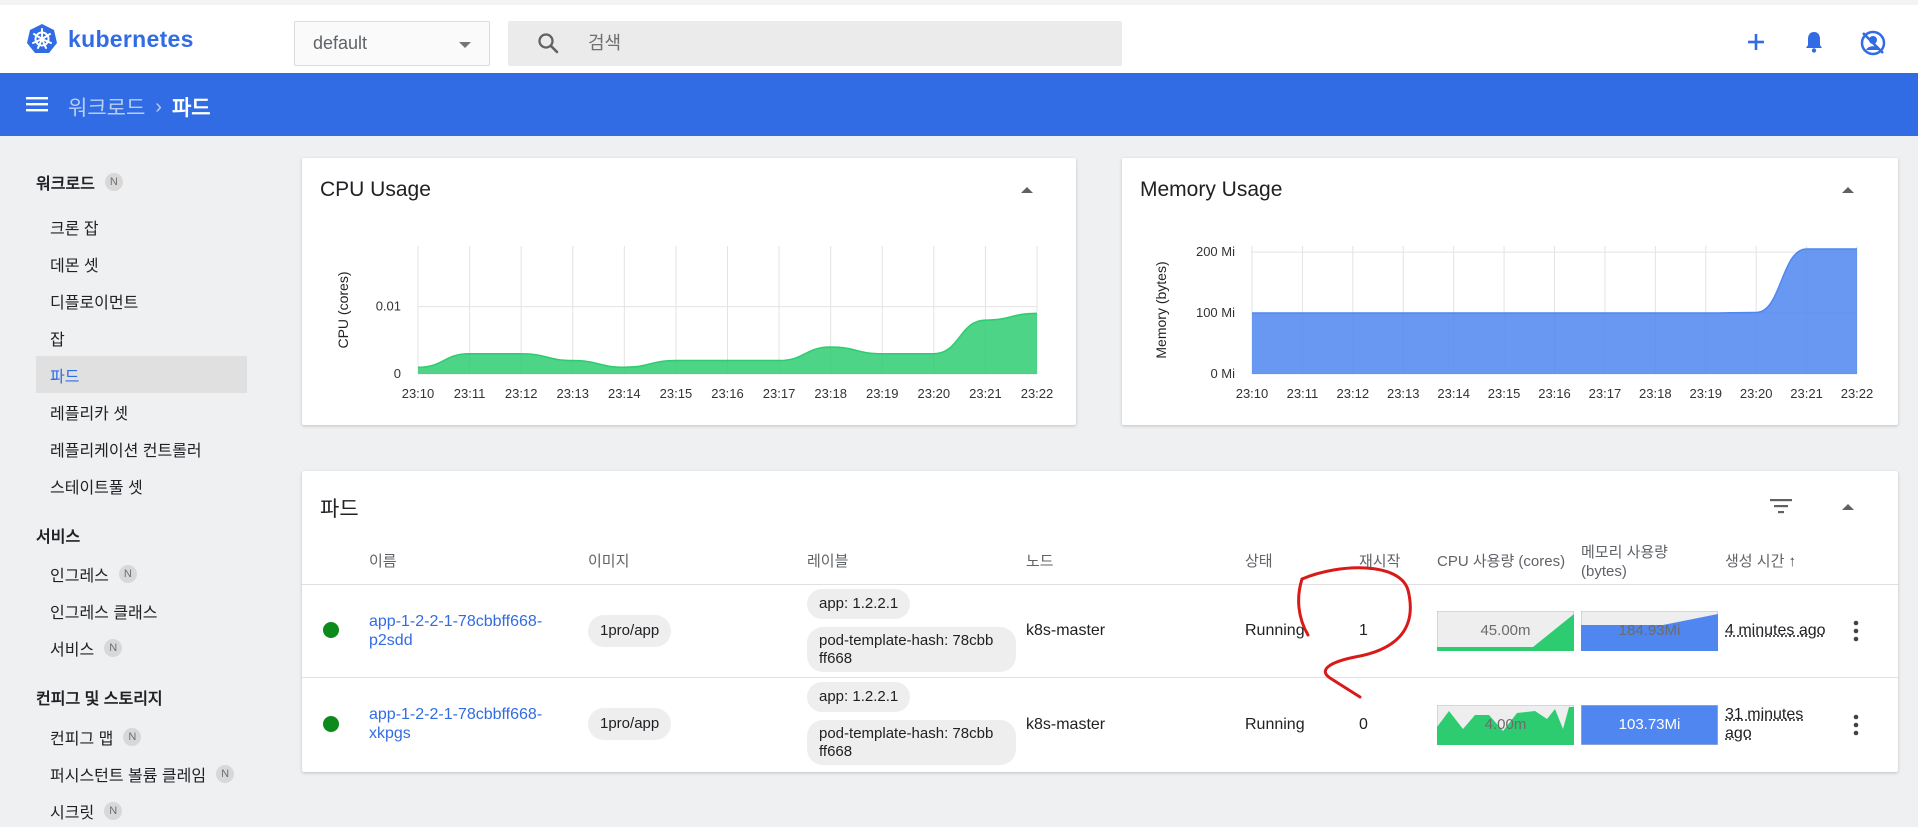  What do you see at coordinates (418, 393) in the screenshot?
I see `x-tick-label: 23:10` at bounding box center [418, 393].